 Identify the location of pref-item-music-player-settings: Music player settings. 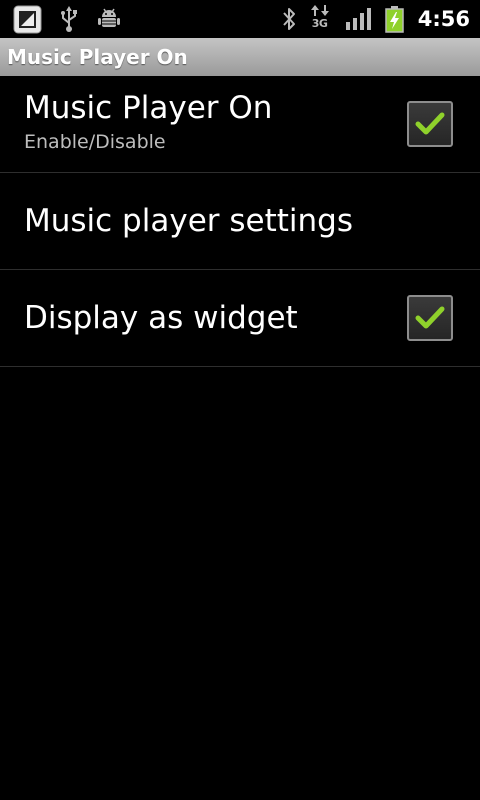
(240, 221).